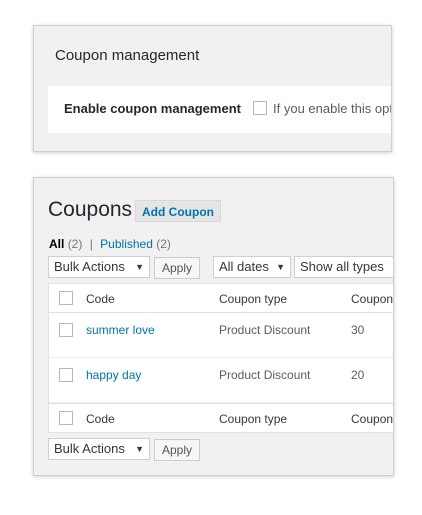 The width and height of the screenshot is (422, 515). I want to click on column-footer-code: Code, so click(100, 419).